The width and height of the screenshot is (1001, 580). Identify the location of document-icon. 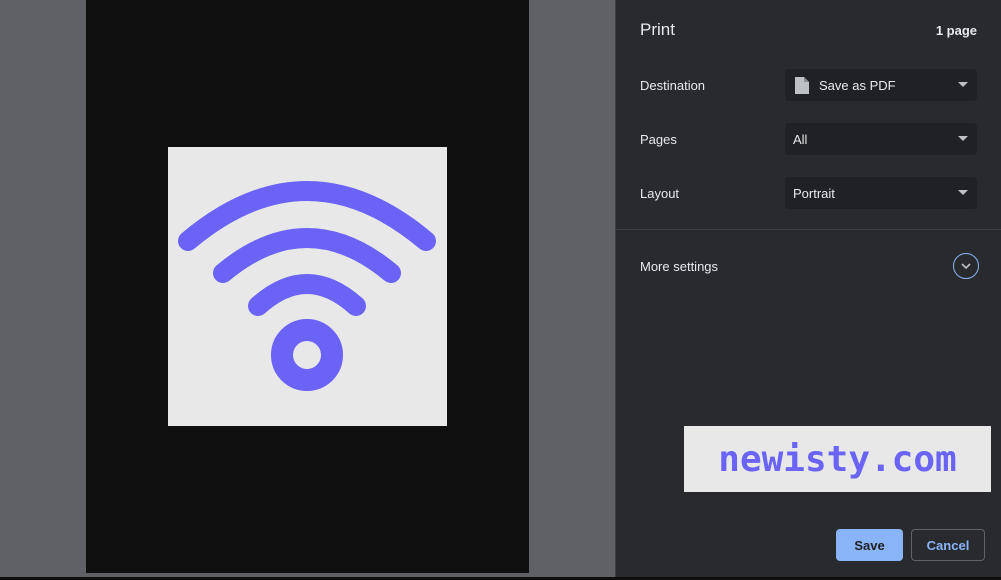
(802, 85).